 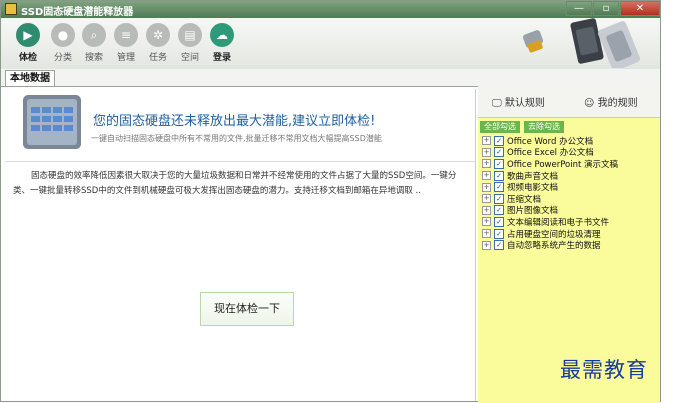 What do you see at coordinates (533, 188) in the screenshot?
I see `rule-label: 视频电影文档` at bounding box center [533, 188].